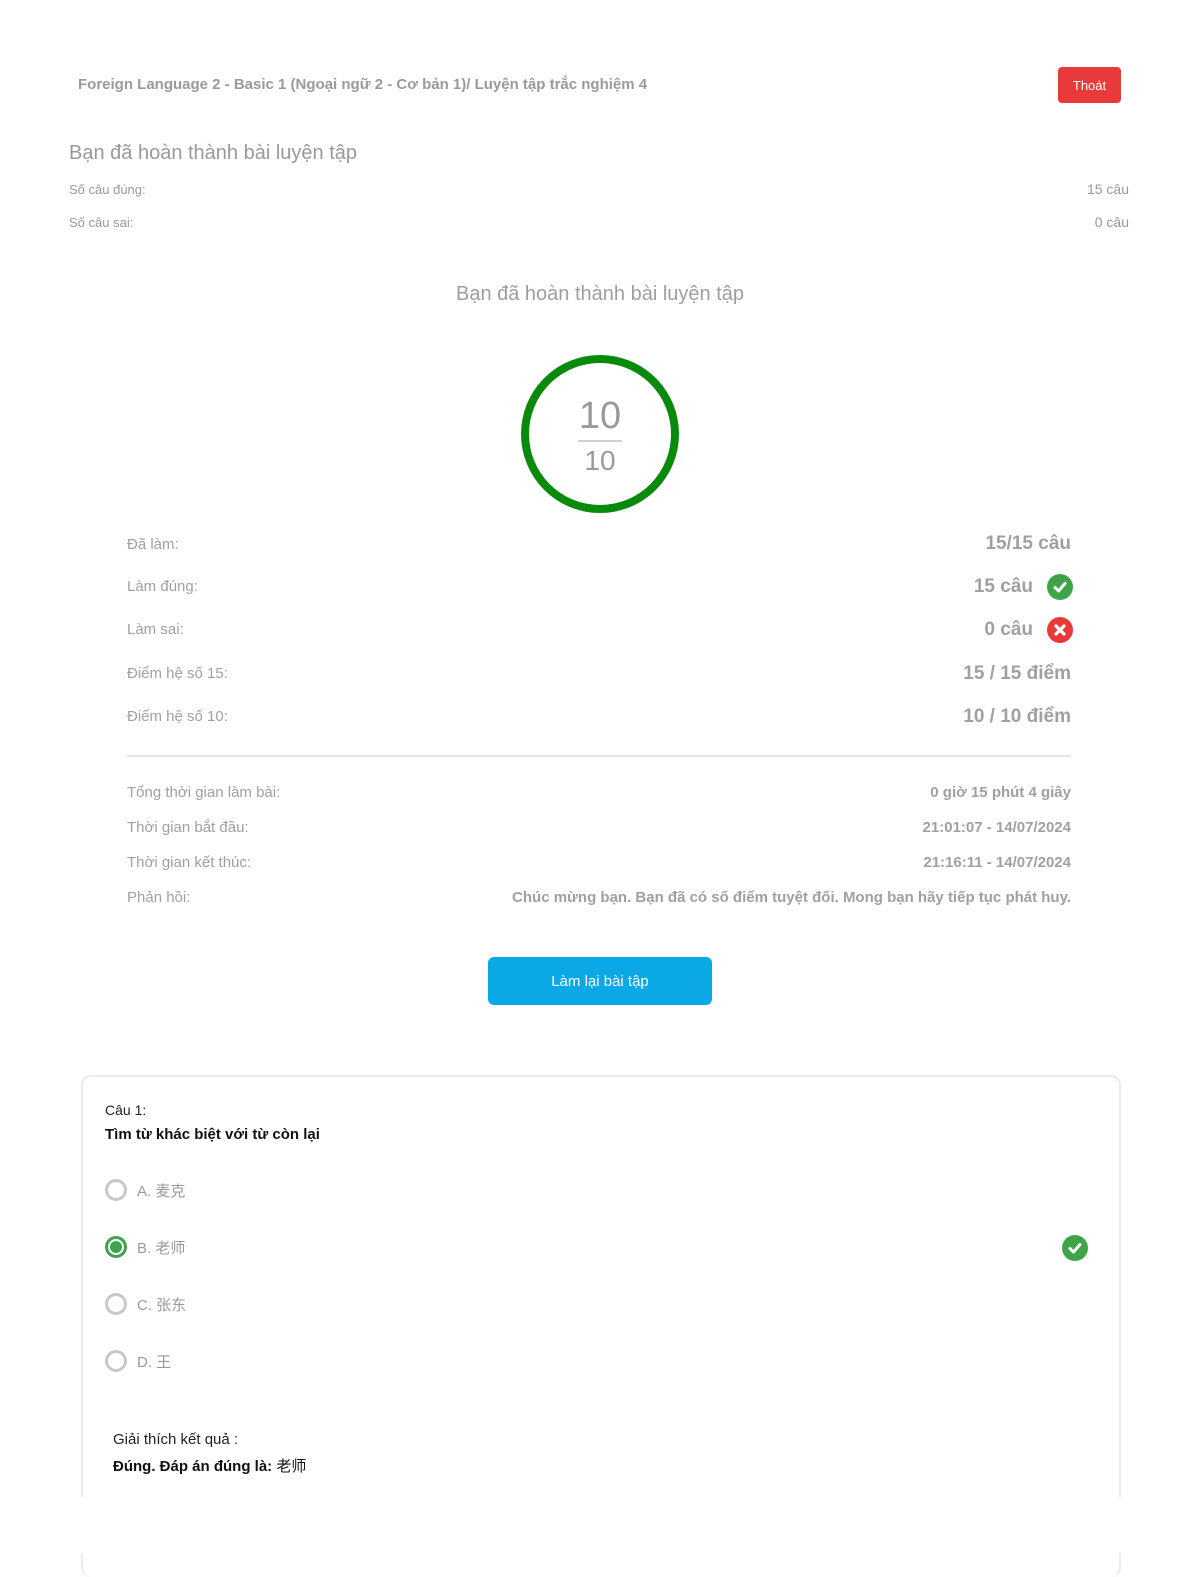 The width and height of the screenshot is (1200, 1577). I want to click on total-time-label: Tổng thời gian làm bài:, so click(204, 792).